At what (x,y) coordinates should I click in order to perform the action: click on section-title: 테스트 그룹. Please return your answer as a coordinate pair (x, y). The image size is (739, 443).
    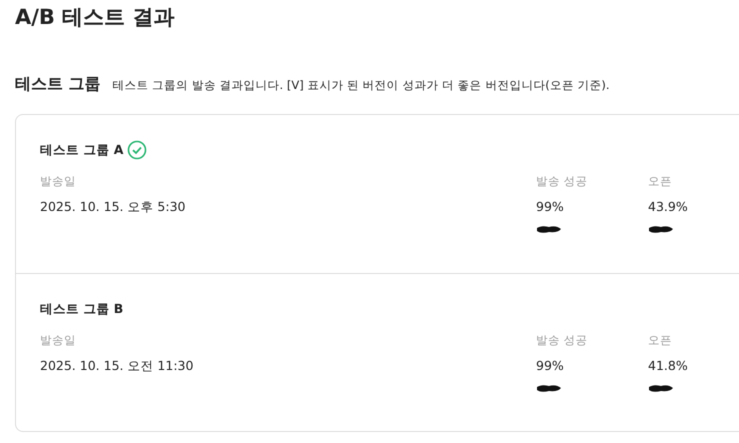
    Looking at the image, I should click on (58, 84).